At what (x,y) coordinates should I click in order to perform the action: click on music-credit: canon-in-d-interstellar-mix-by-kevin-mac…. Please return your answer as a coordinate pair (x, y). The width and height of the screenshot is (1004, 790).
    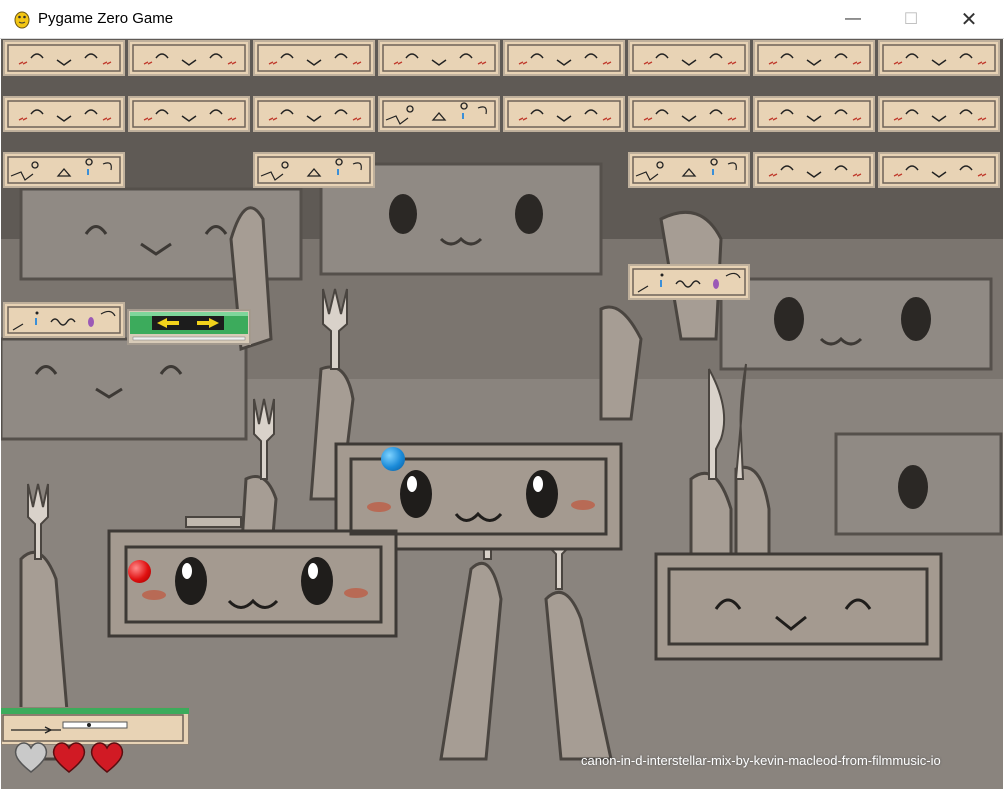
    Looking at the image, I should click on (761, 760).